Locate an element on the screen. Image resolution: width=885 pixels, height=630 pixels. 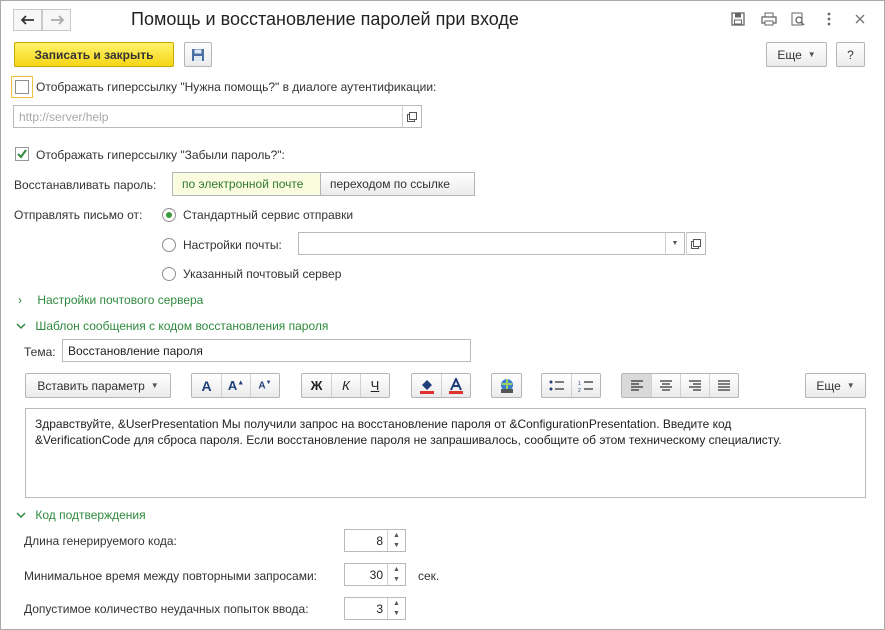
font-decrease-button: A▼ is located at coordinates (264, 385).